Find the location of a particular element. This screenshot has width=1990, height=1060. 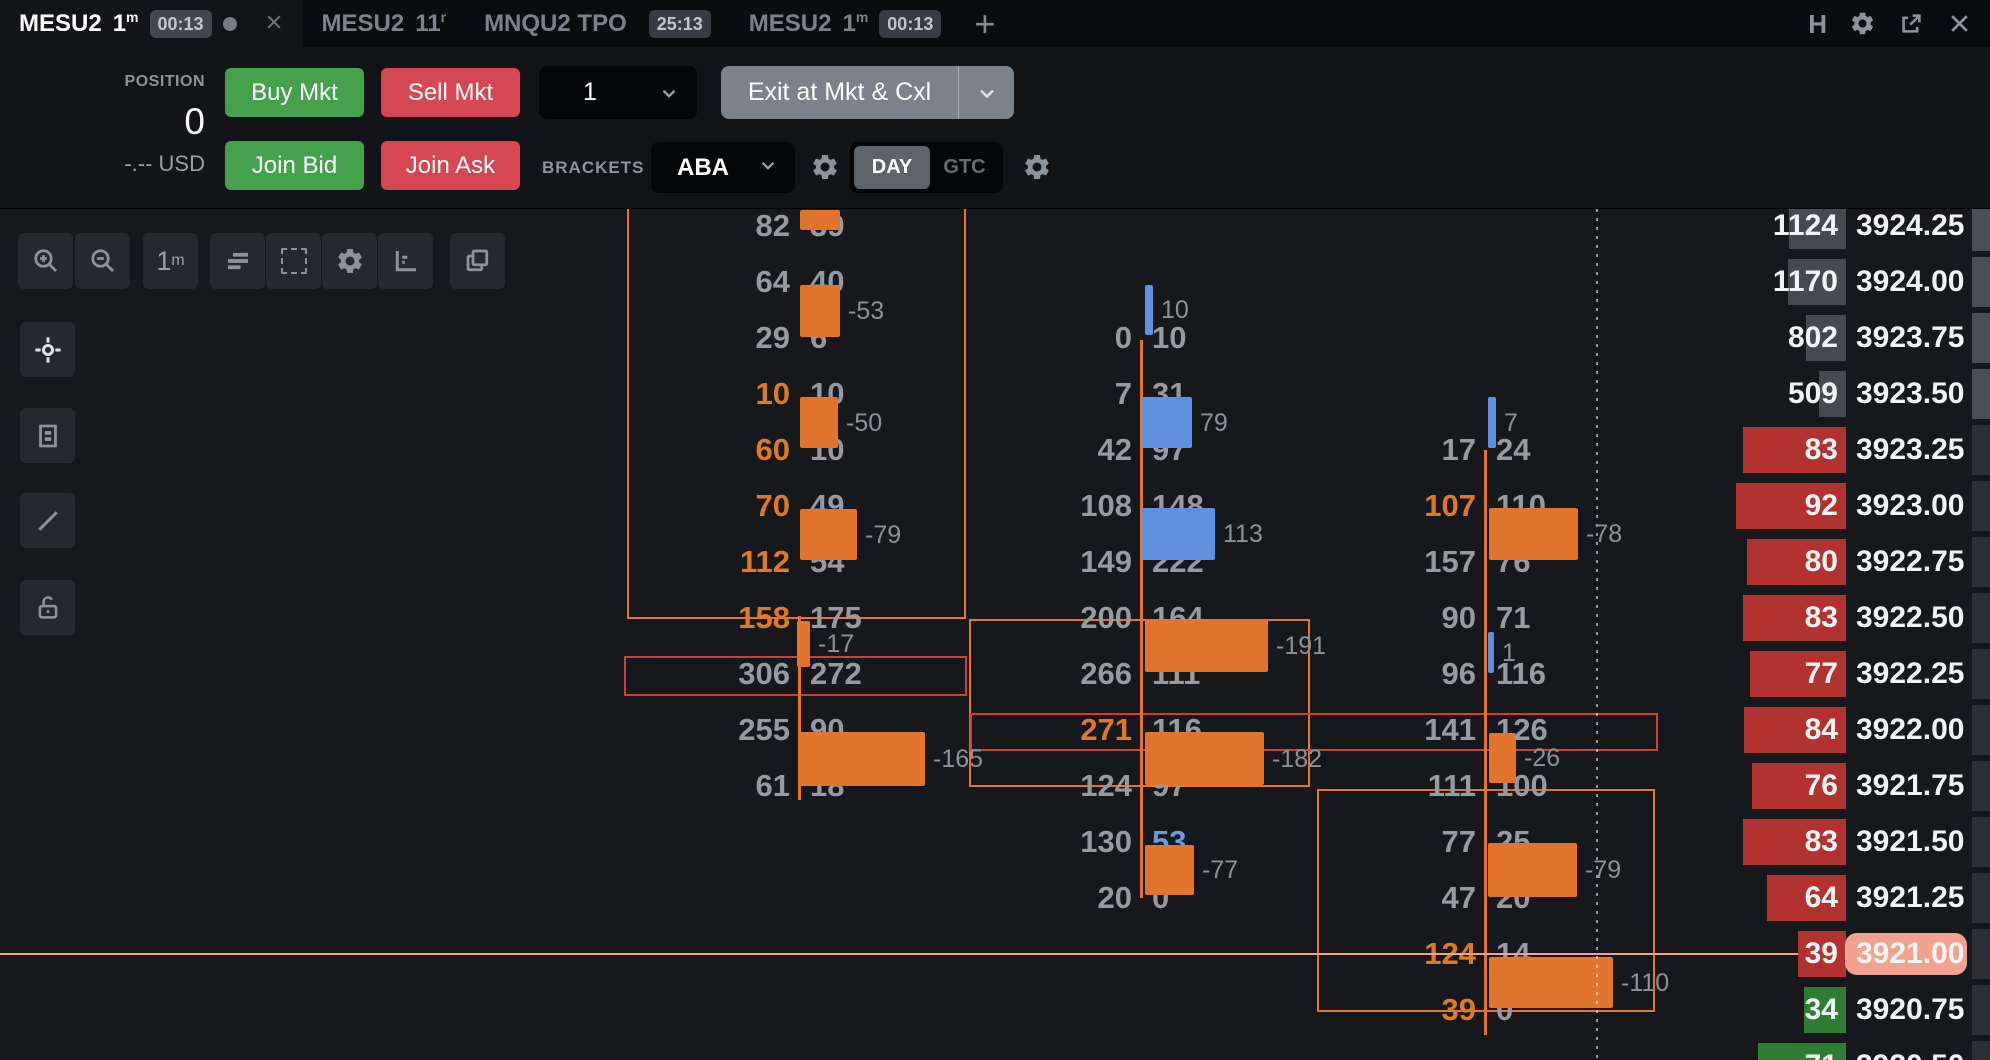

ladder-size: 39 is located at coordinates (1718, 954).